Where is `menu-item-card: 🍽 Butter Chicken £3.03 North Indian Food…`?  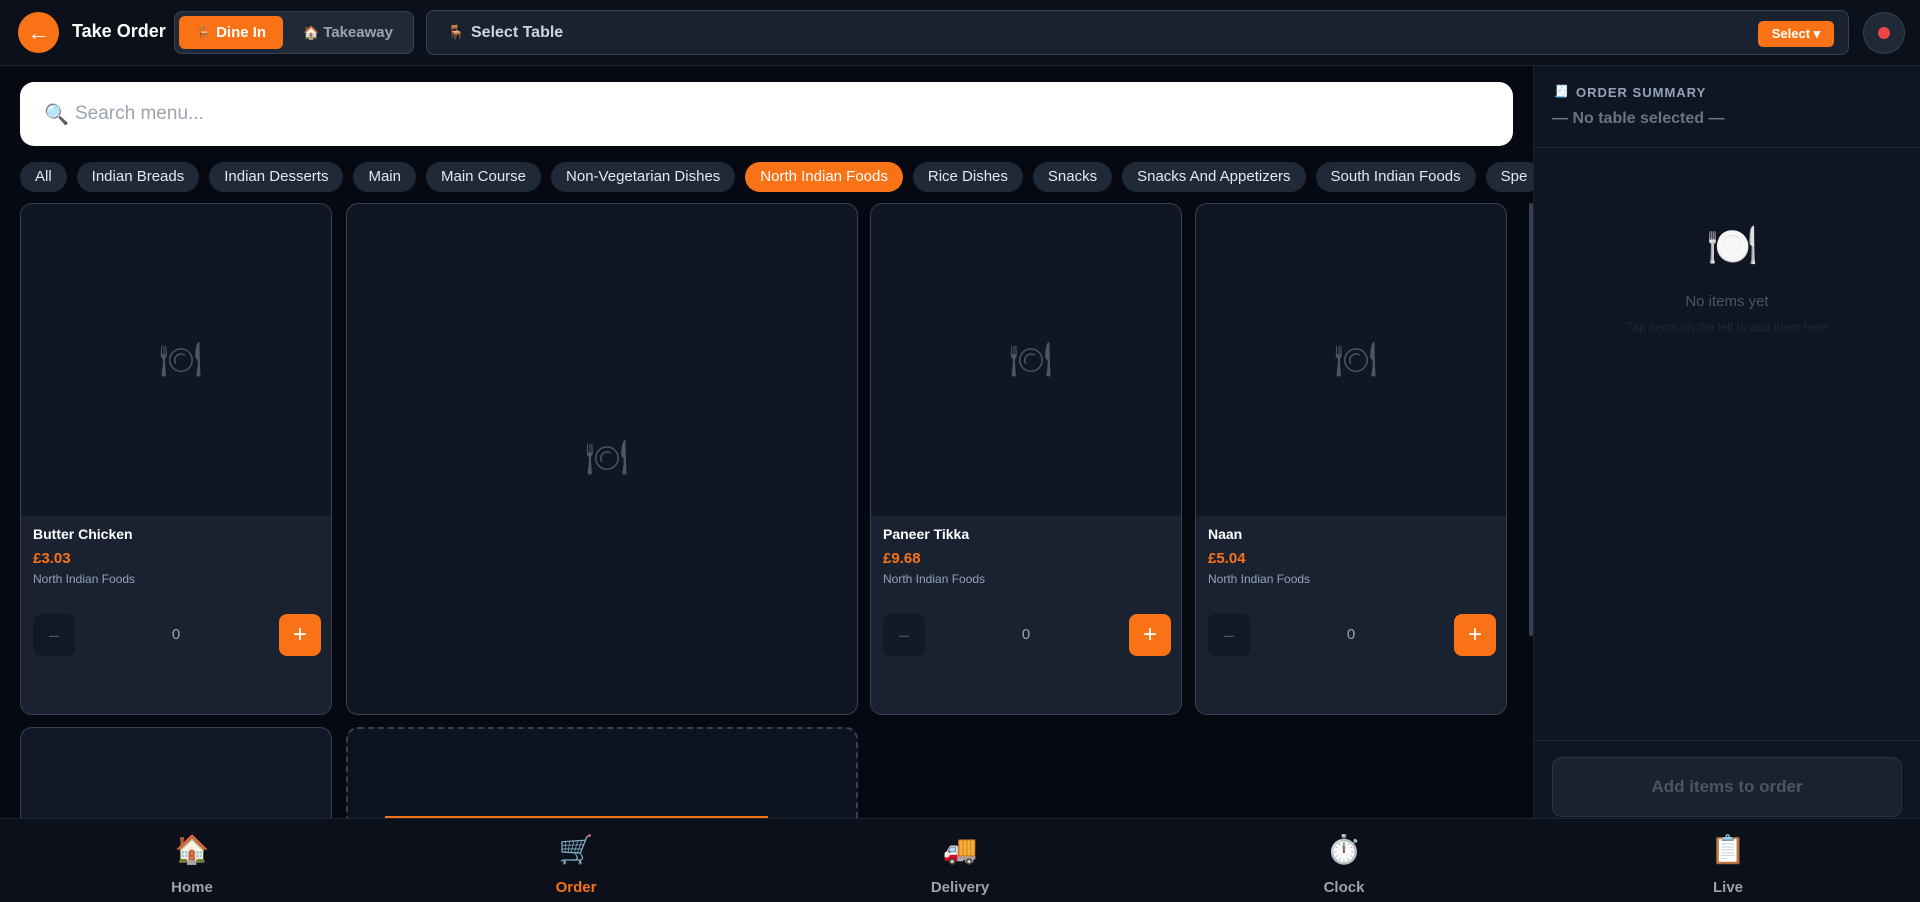
menu-item-card: 🍽 Butter Chicken £3.03 North Indian Food… is located at coordinates (176, 459).